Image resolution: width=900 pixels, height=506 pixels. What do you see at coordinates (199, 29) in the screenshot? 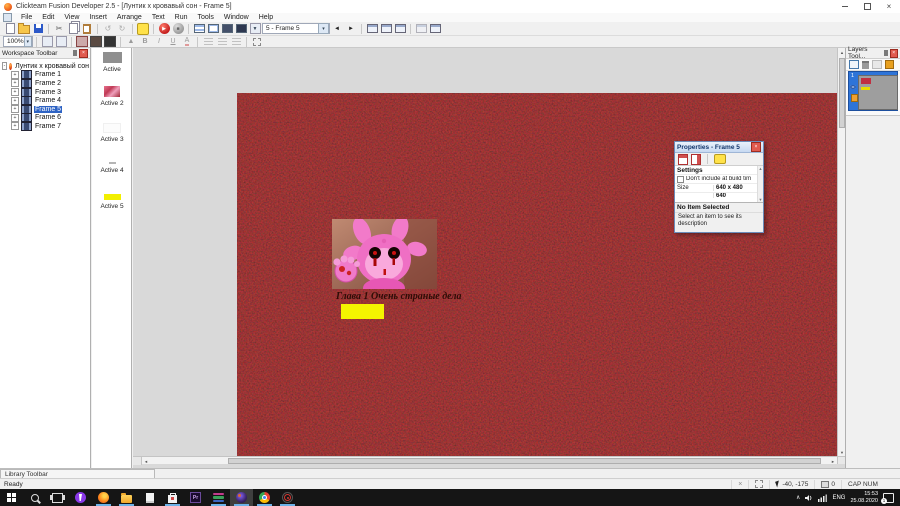
I see `storyboard-editor-button` at bounding box center [199, 29].